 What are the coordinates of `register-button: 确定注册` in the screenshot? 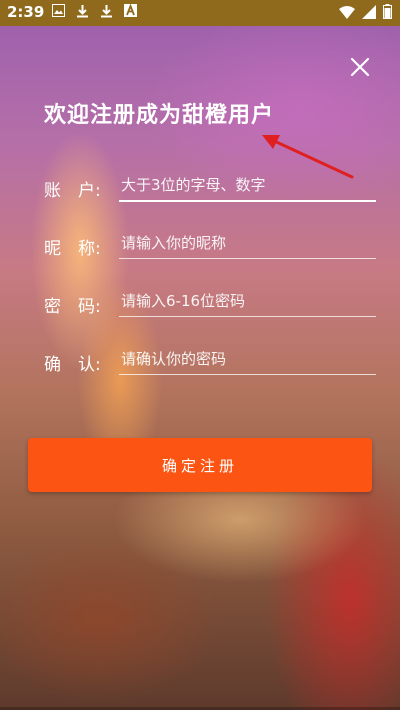 It's located at (200, 465).